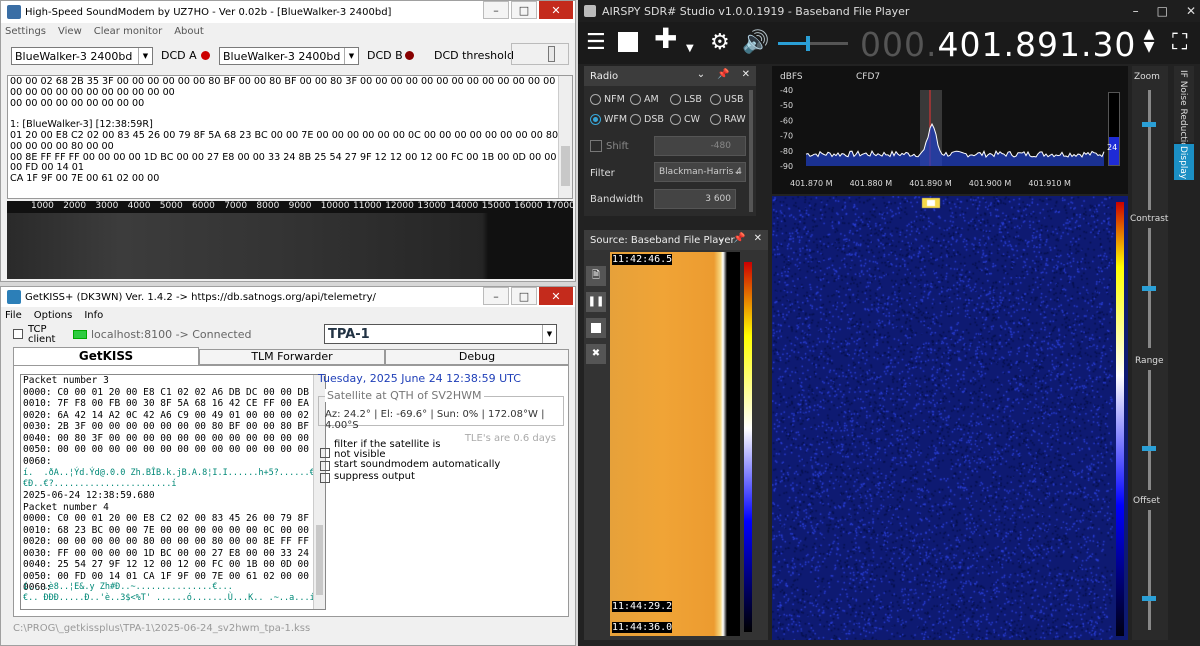 This screenshot has width=1200, height=646. Describe the element at coordinates (288, 31) in the screenshot. I see `soundmodem-menubar: Settings View Clear monitor About` at that location.